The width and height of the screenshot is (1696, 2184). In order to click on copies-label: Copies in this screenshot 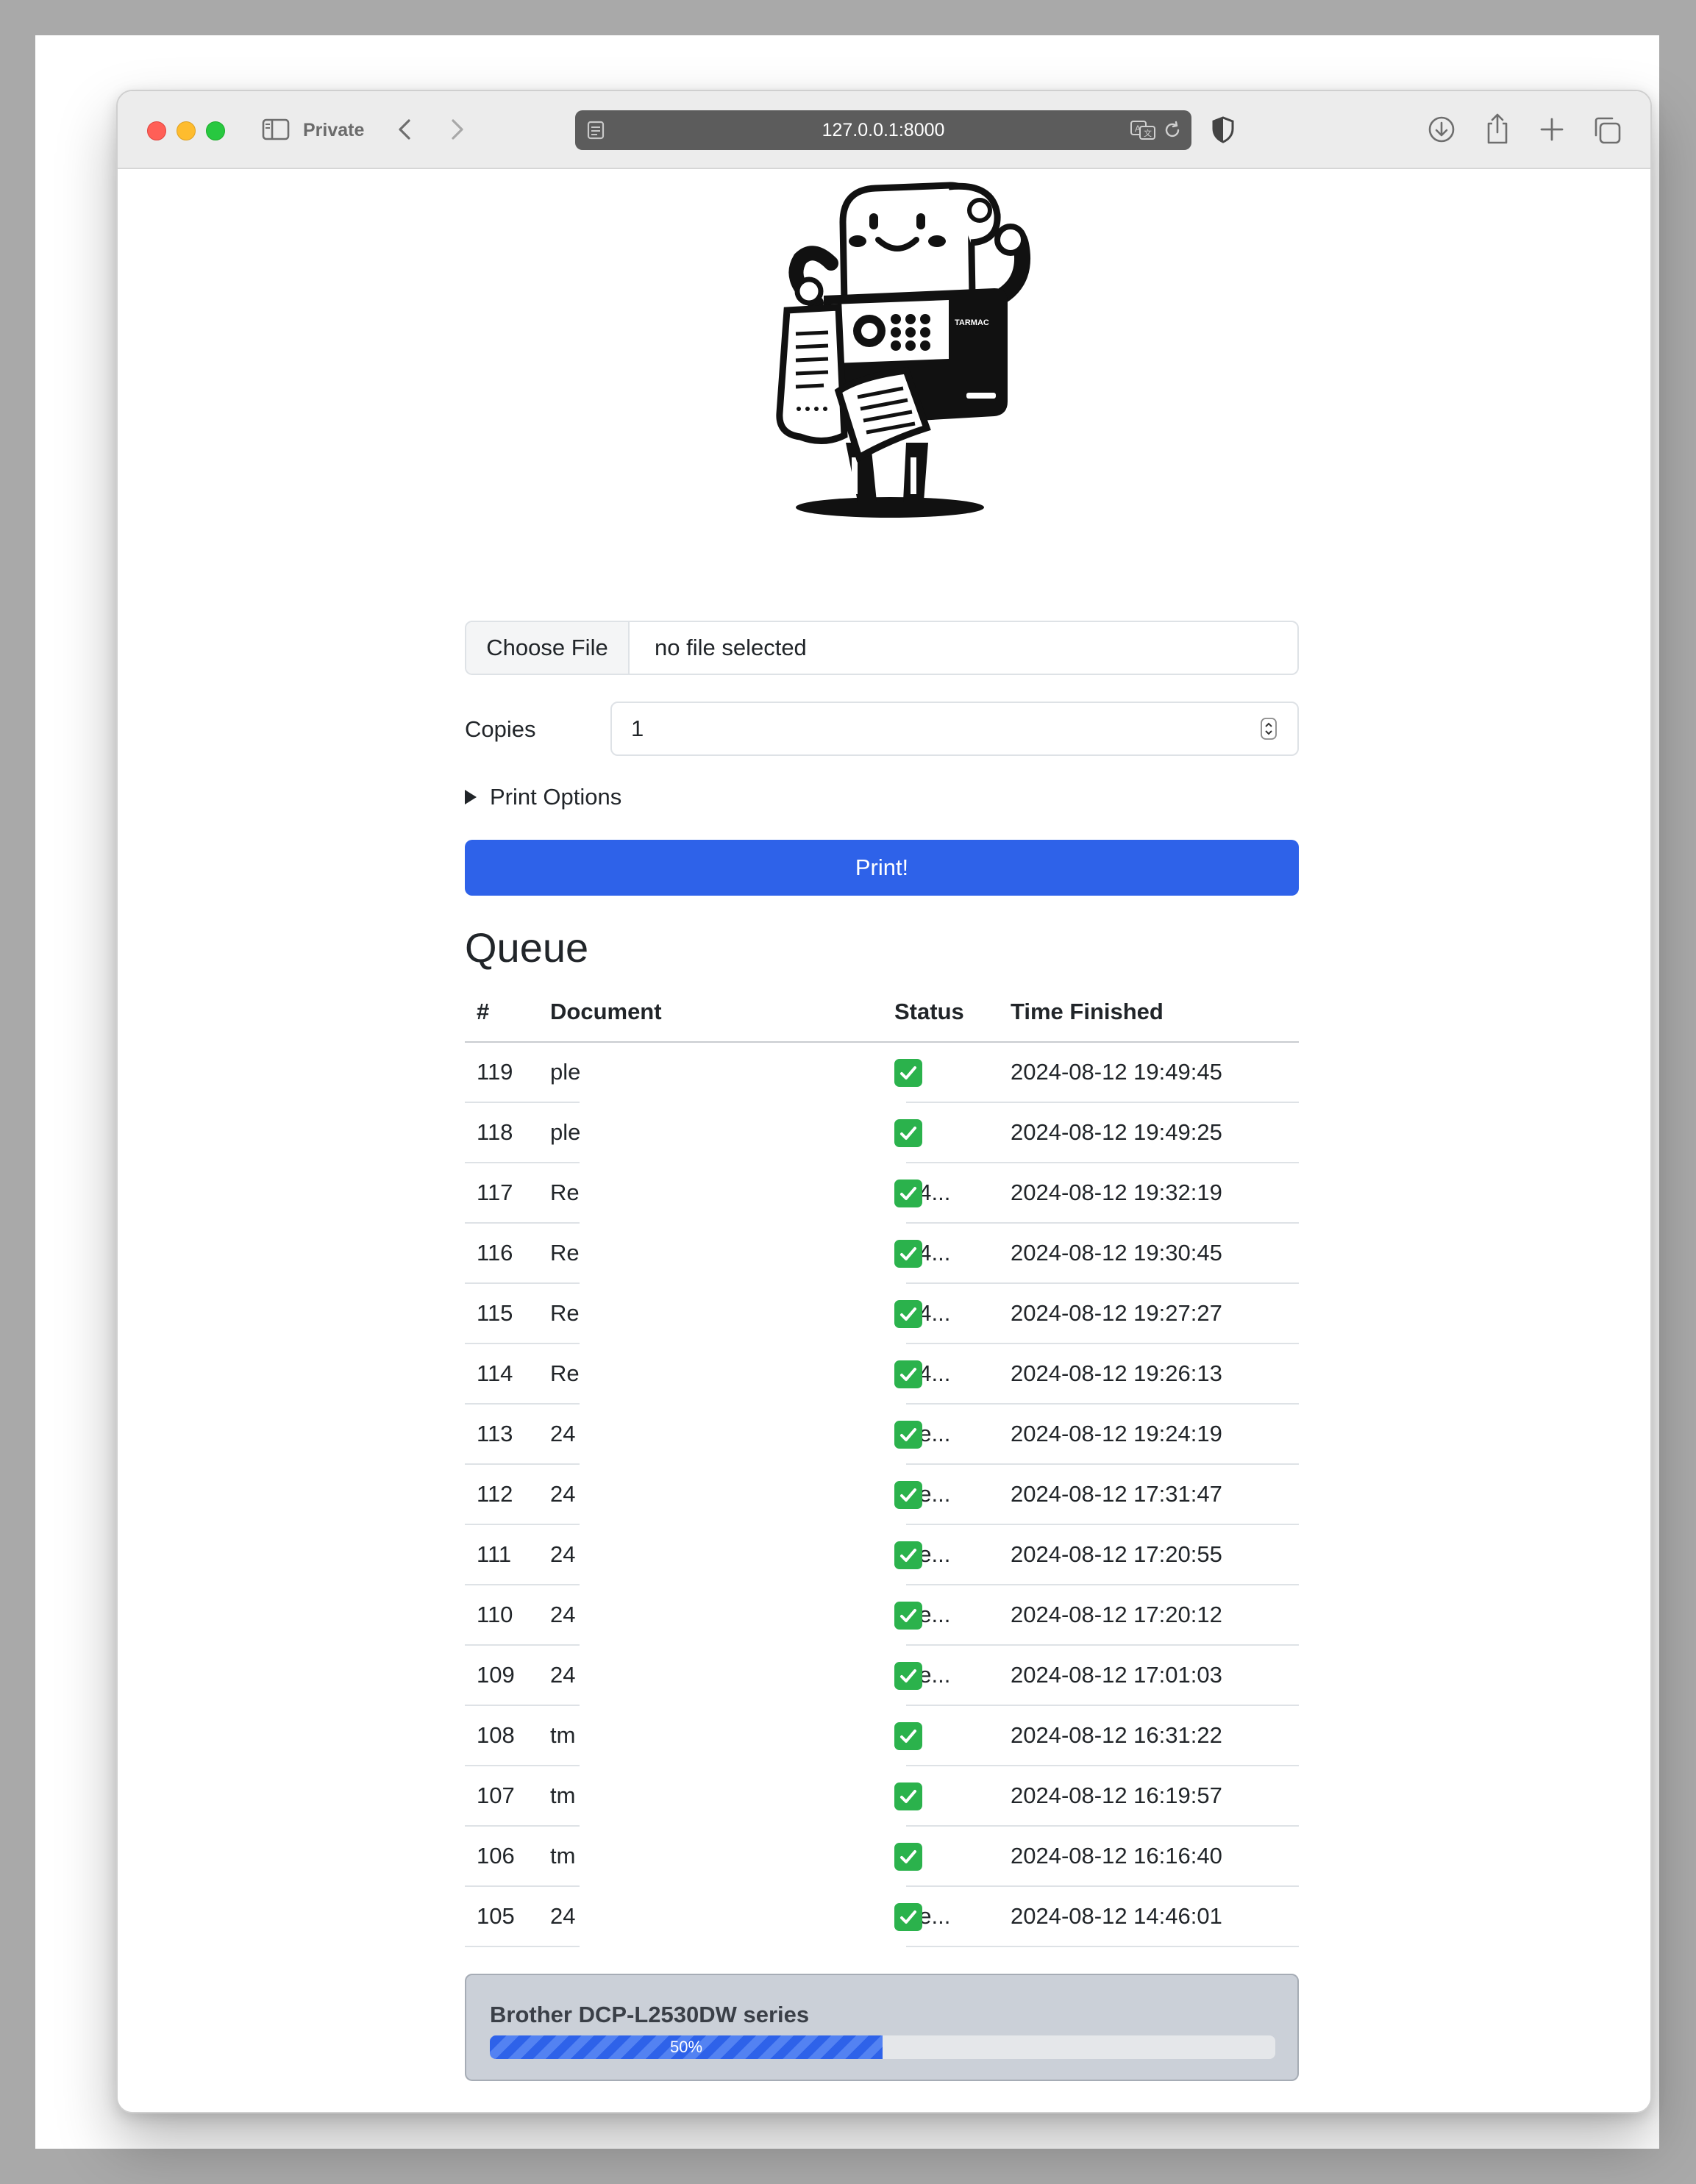, I will do `click(500, 729)`.